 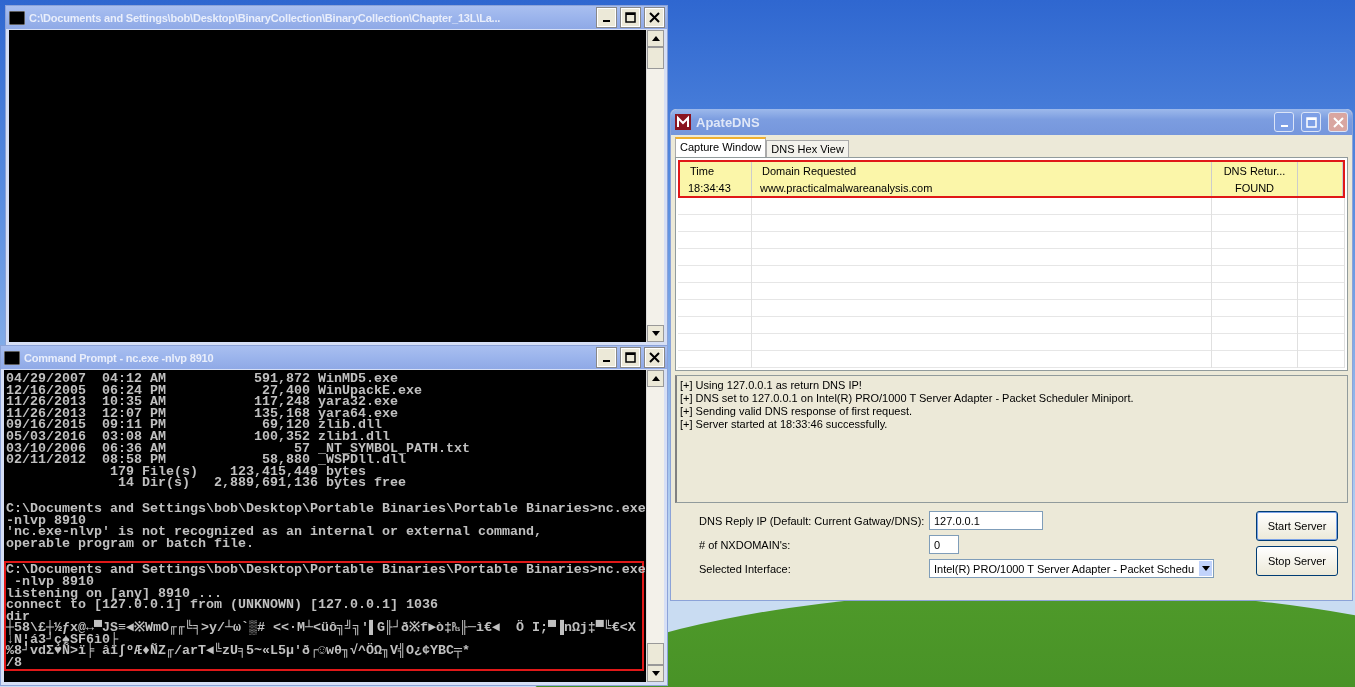 I want to click on input-field: 127.0.0.1, so click(x=986, y=520).